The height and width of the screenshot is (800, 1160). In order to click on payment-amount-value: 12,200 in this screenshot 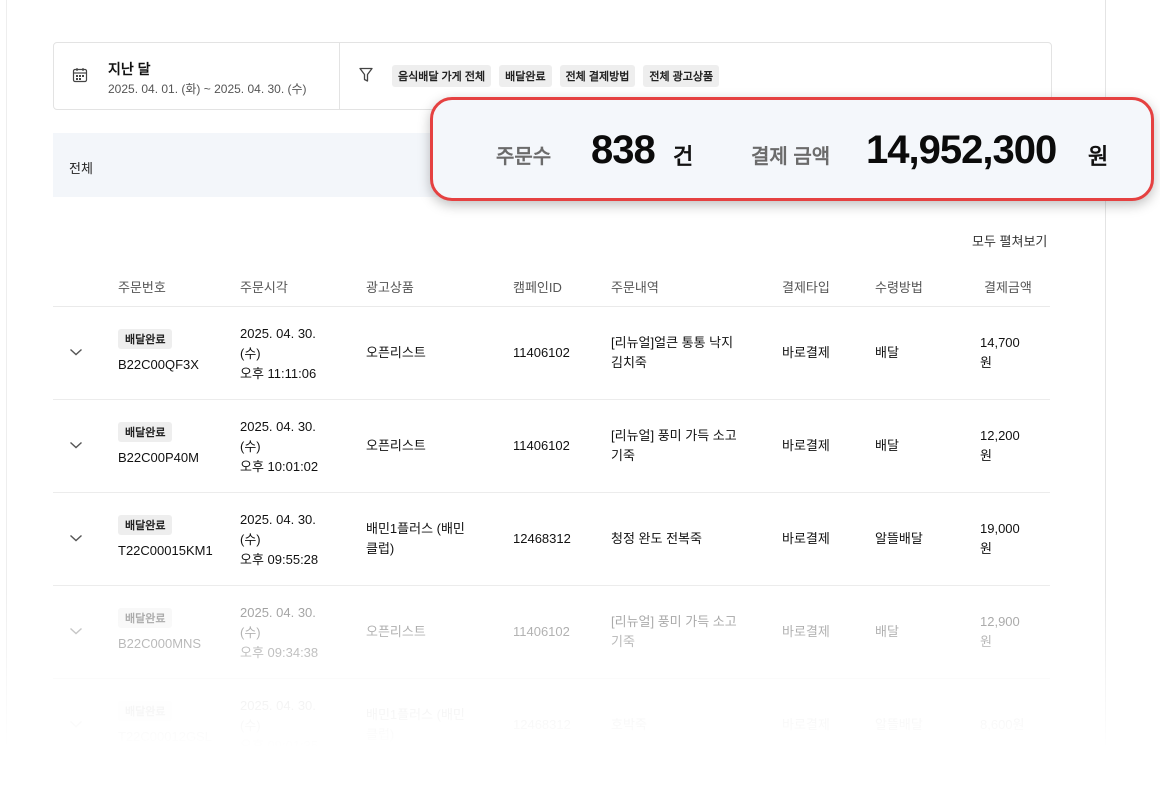, I will do `click(1000, 435)`.